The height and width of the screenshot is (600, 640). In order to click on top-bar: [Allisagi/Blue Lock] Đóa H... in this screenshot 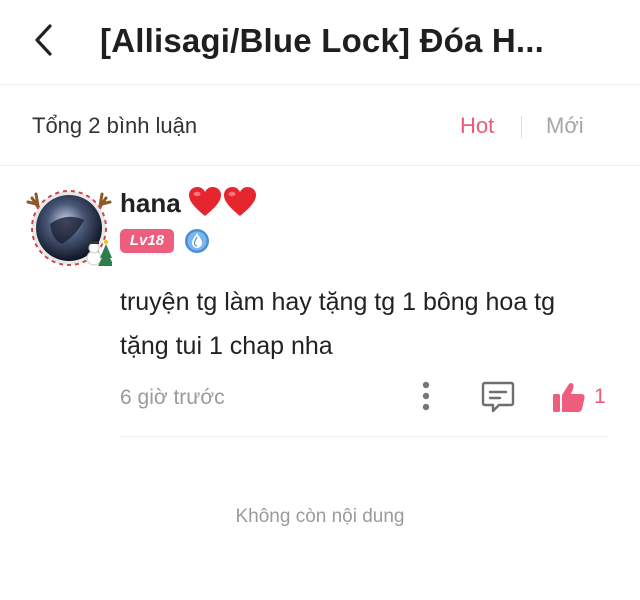, I will do `click(320, 42)`.